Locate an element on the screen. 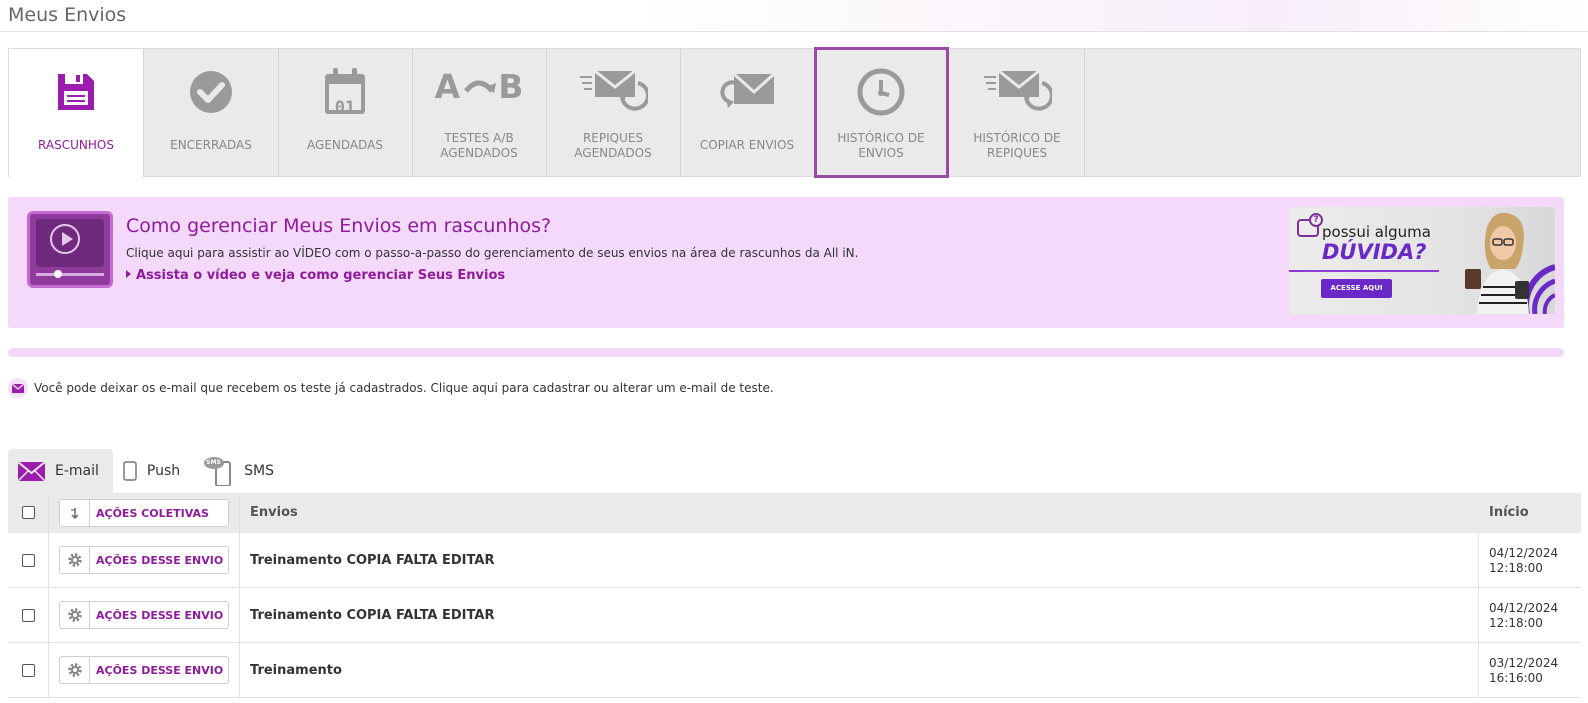 This screenshot has height=703, width=1588. tab-rascunhos: RASCUNHOS is located at coordinates (76, 113).